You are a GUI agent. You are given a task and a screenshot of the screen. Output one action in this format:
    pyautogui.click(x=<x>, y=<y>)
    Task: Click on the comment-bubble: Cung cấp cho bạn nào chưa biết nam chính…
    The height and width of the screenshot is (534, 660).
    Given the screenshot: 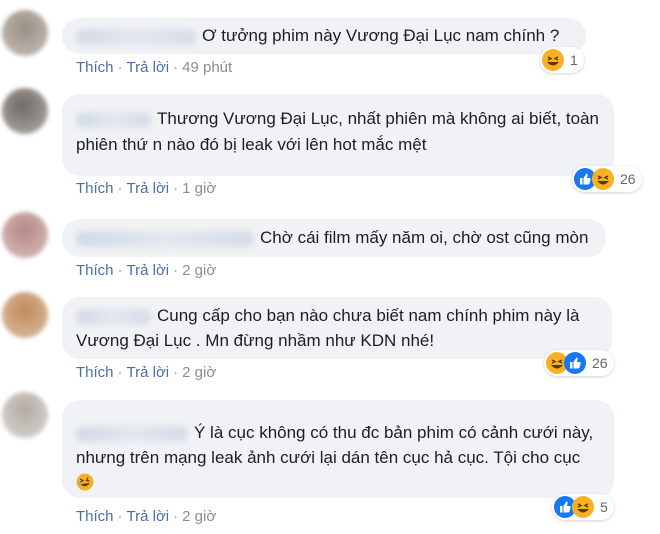 What is the action you would take?
    pyautogui.click(x=337, y=328)
    